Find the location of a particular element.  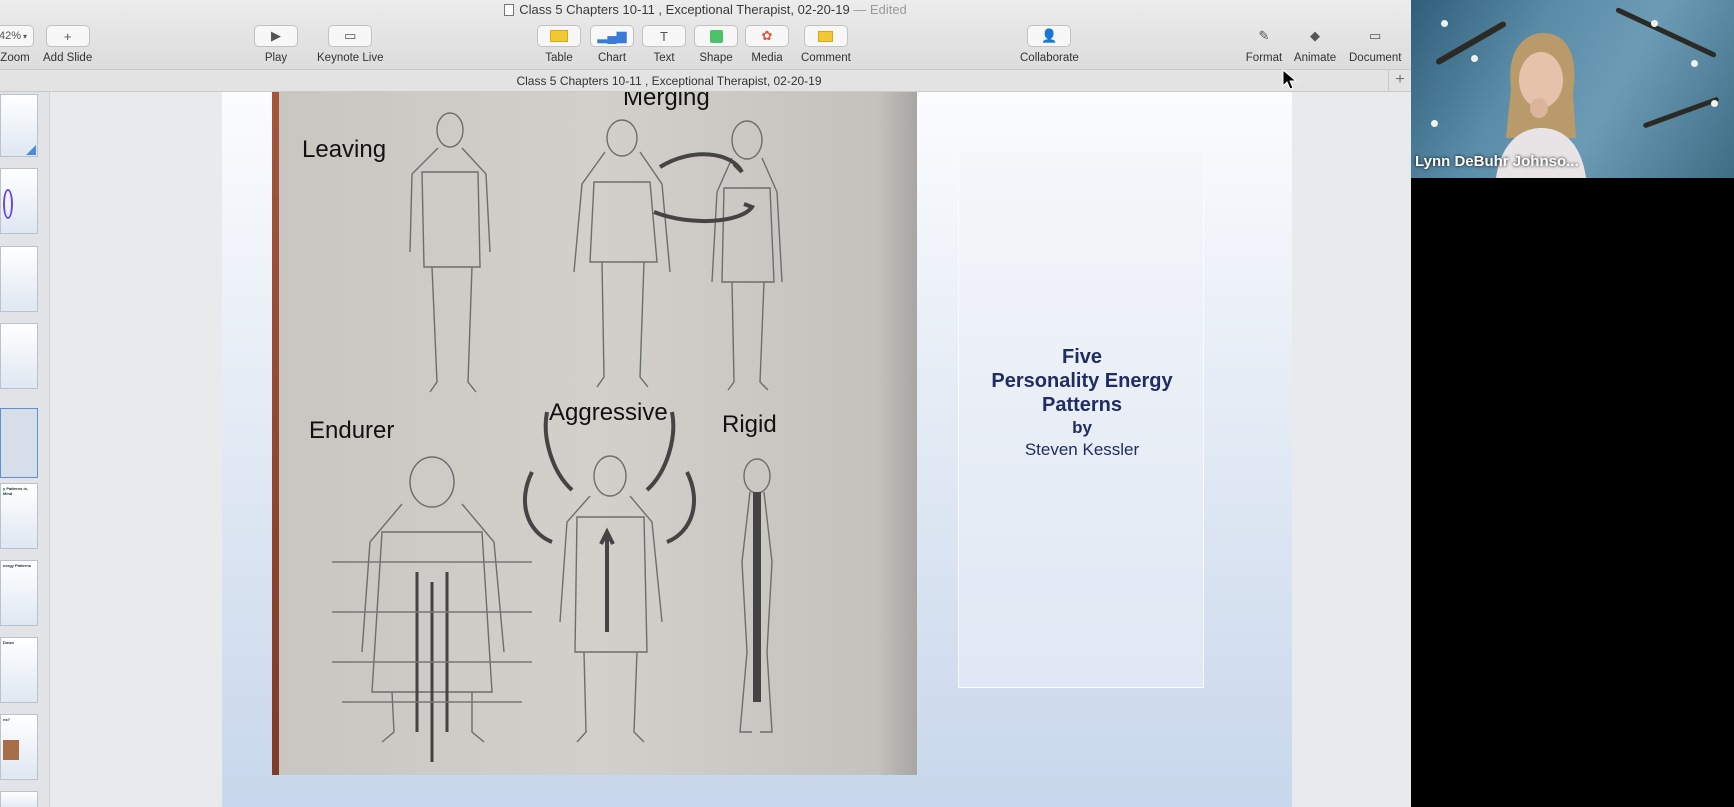

label-aggressive: Aggressive is located at coordinates (608, 412).